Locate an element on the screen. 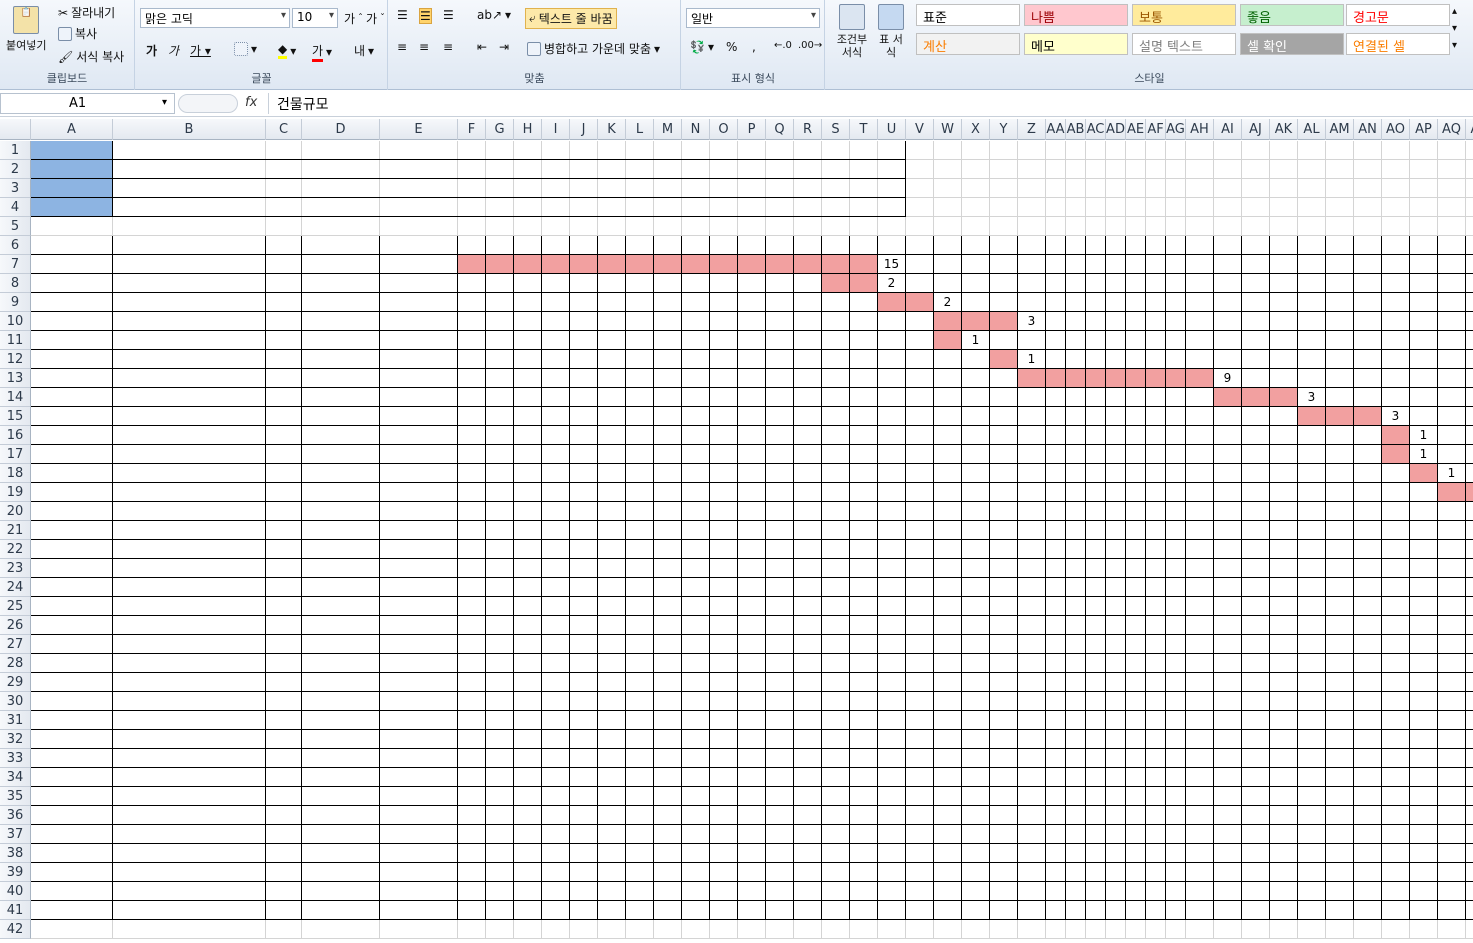 This screenshot has height=943, width=1473. column-header-I: I is located at coordinates (556, 129).